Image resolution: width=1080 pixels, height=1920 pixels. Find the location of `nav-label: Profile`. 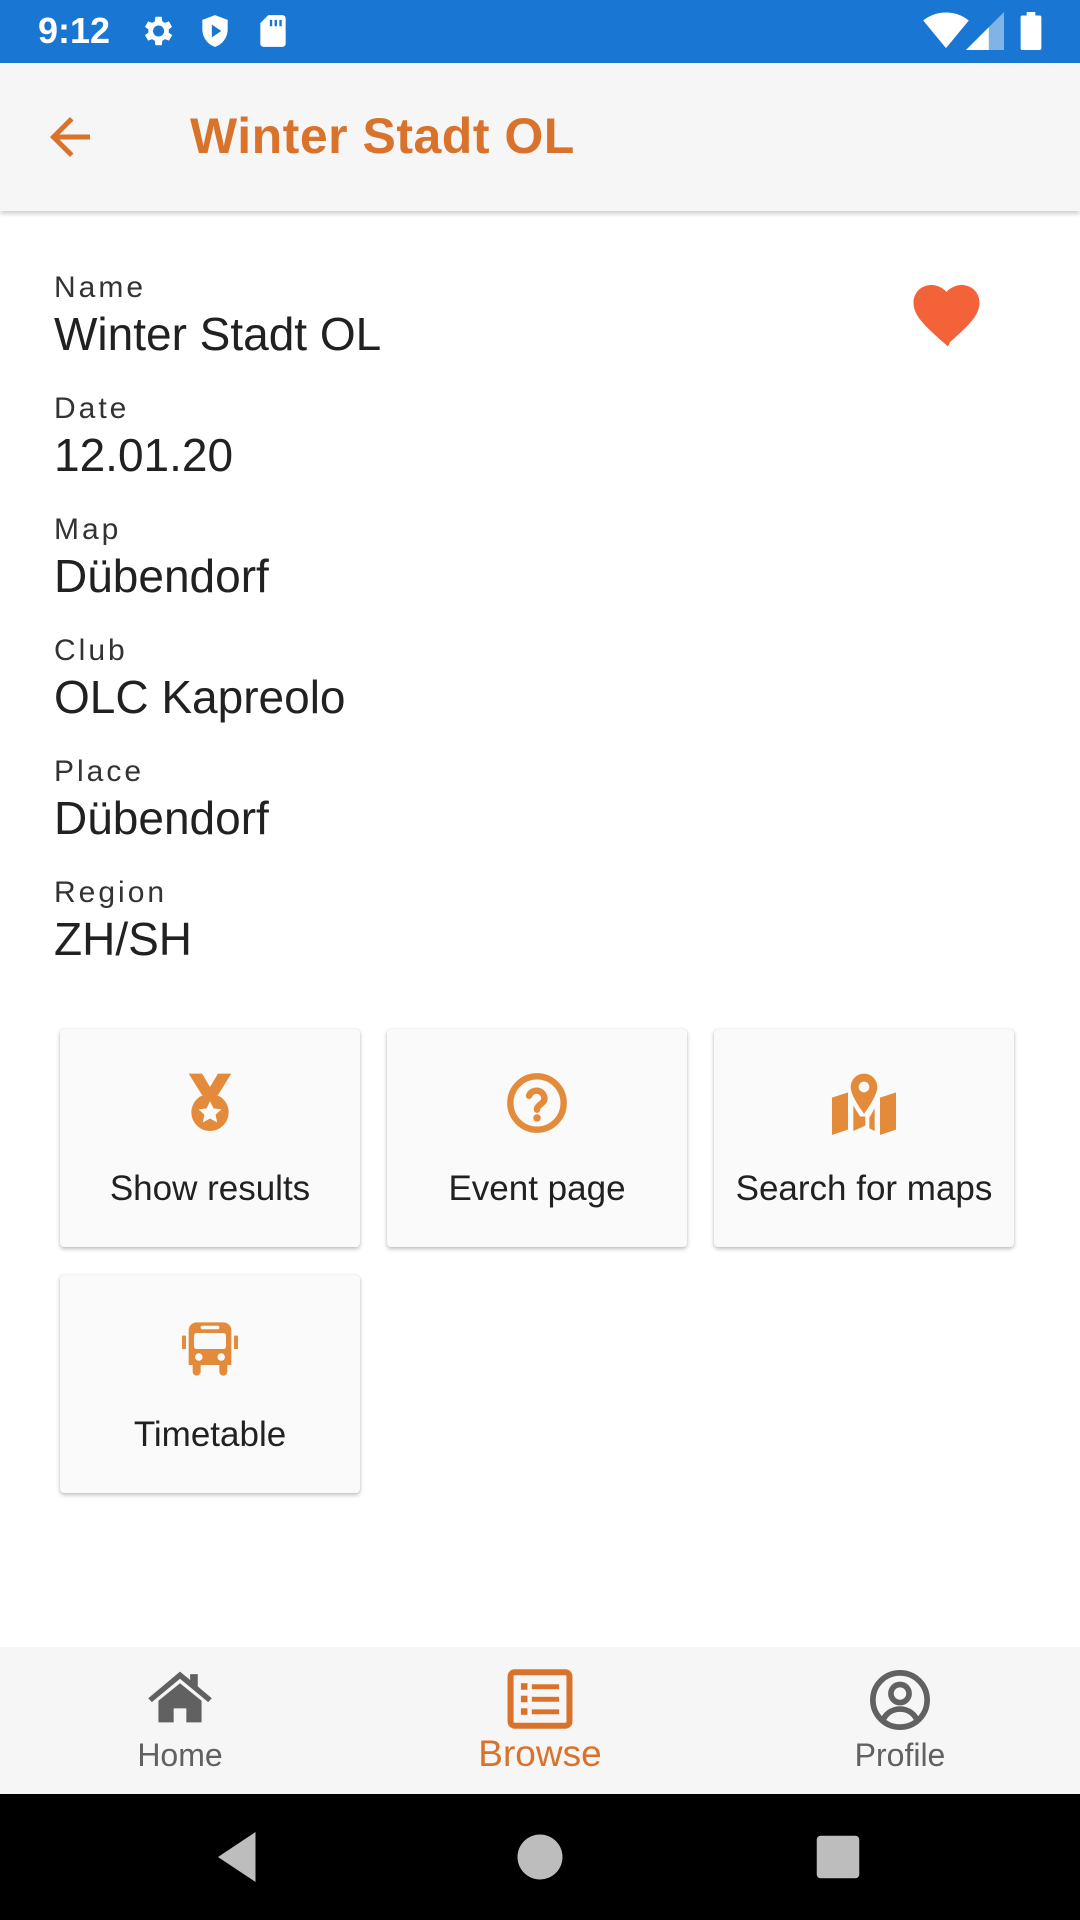

nav-label: Profile is located at coordinates (900, 1755).